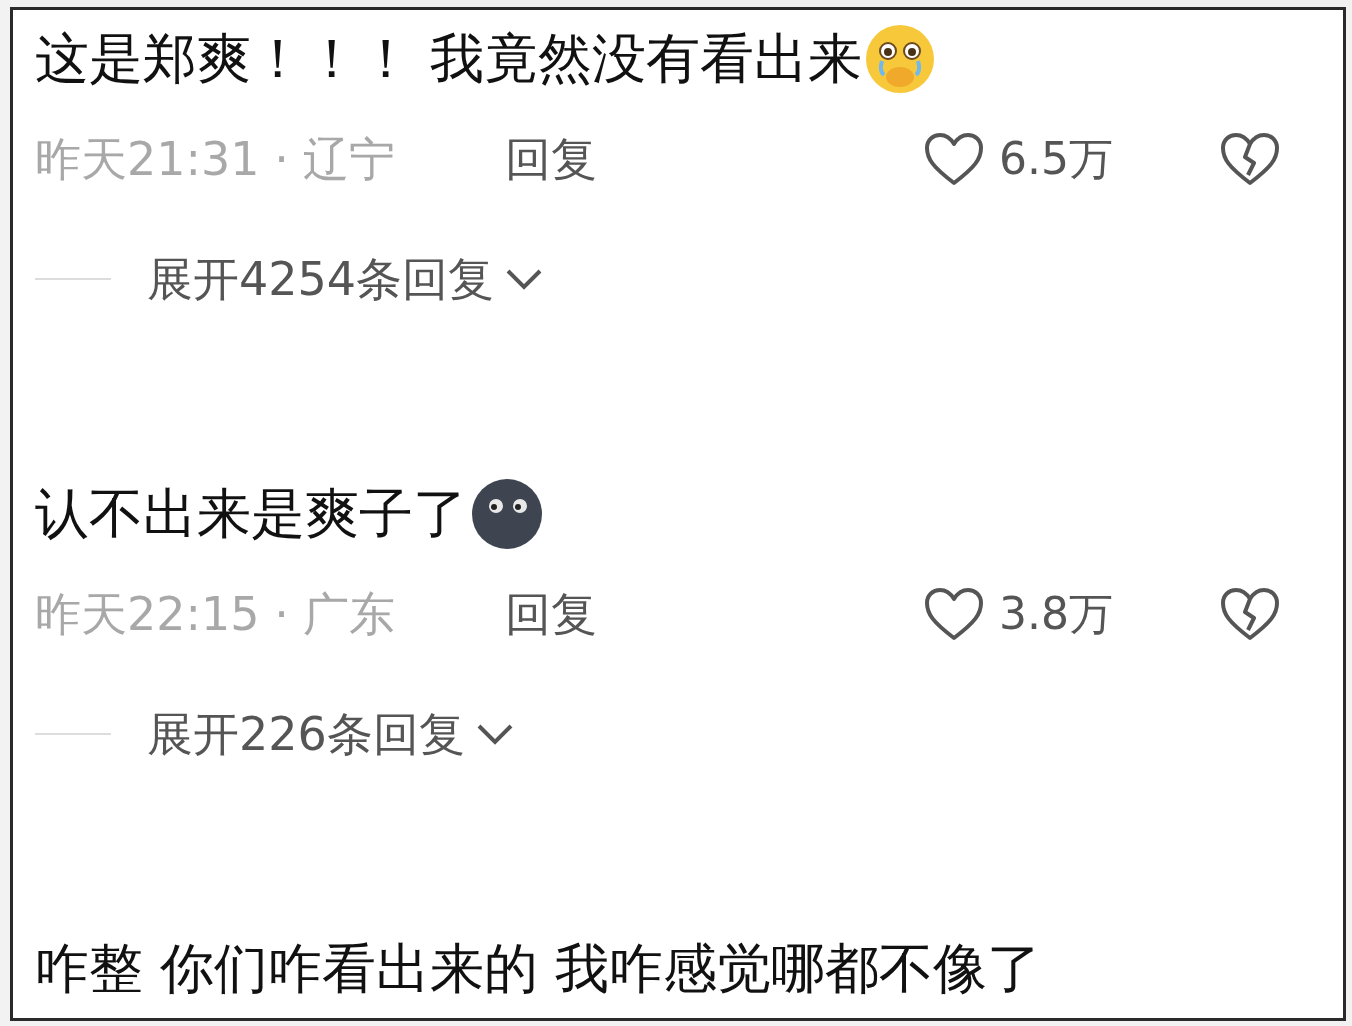 The height and width of the screenshot is (1026, 1352). What do you see at coordinates (538, 969) in the screenshot?
I see `comment-text: 咋整 你们咋看出来的 我咋感觉哪都不像了` at bounding box center [538, 969].